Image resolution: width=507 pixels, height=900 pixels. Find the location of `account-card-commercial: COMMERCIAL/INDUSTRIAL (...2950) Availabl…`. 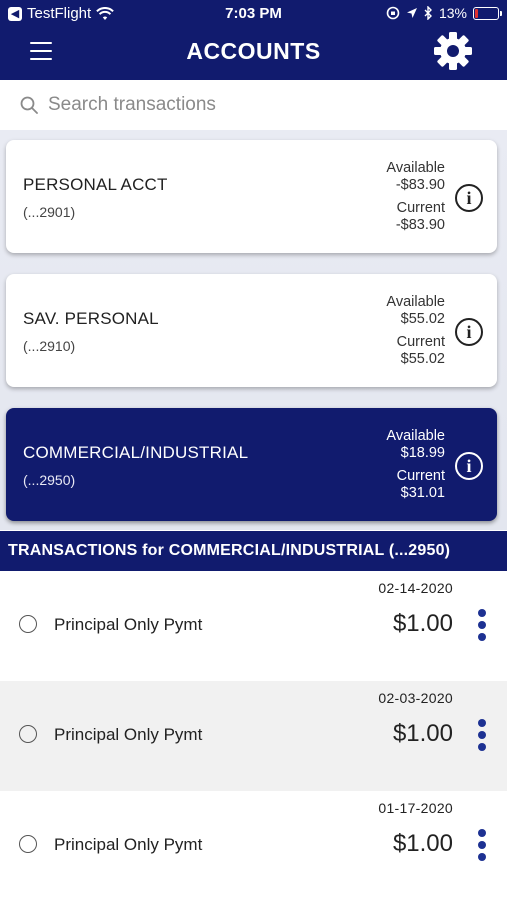

account-card-commercial: COMMERCIAL/INDUSTRIAL (...2950) Availabl… is located at coordinates (251, 464).